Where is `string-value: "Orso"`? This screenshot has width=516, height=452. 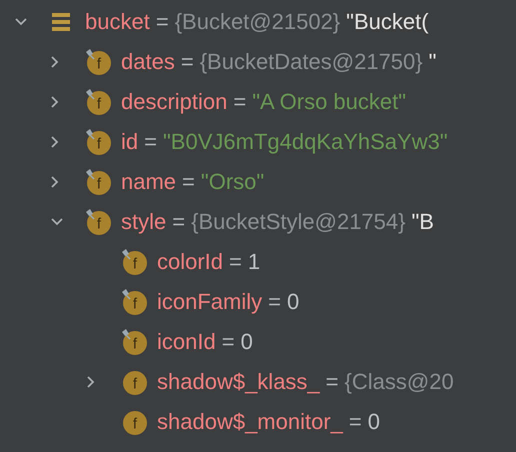
string-value: "Orso" is located at coordinates (232, 182).